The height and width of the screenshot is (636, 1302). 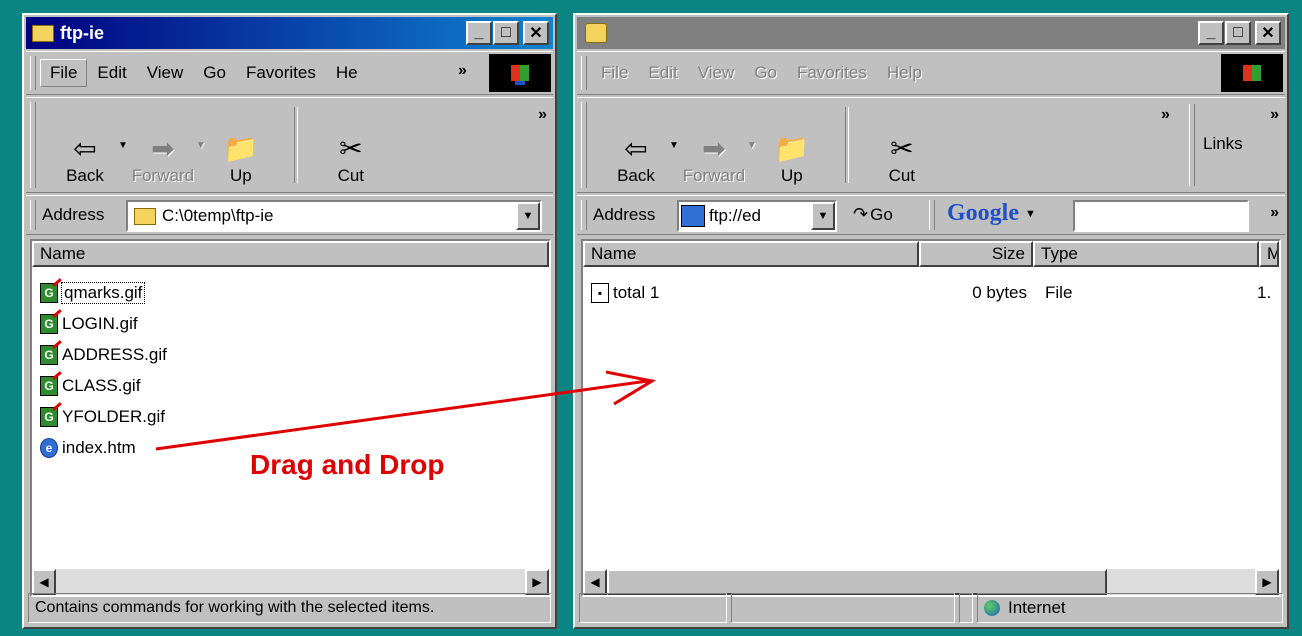 I want to click on column-header-type: Type, so click(x=1146, y=254).